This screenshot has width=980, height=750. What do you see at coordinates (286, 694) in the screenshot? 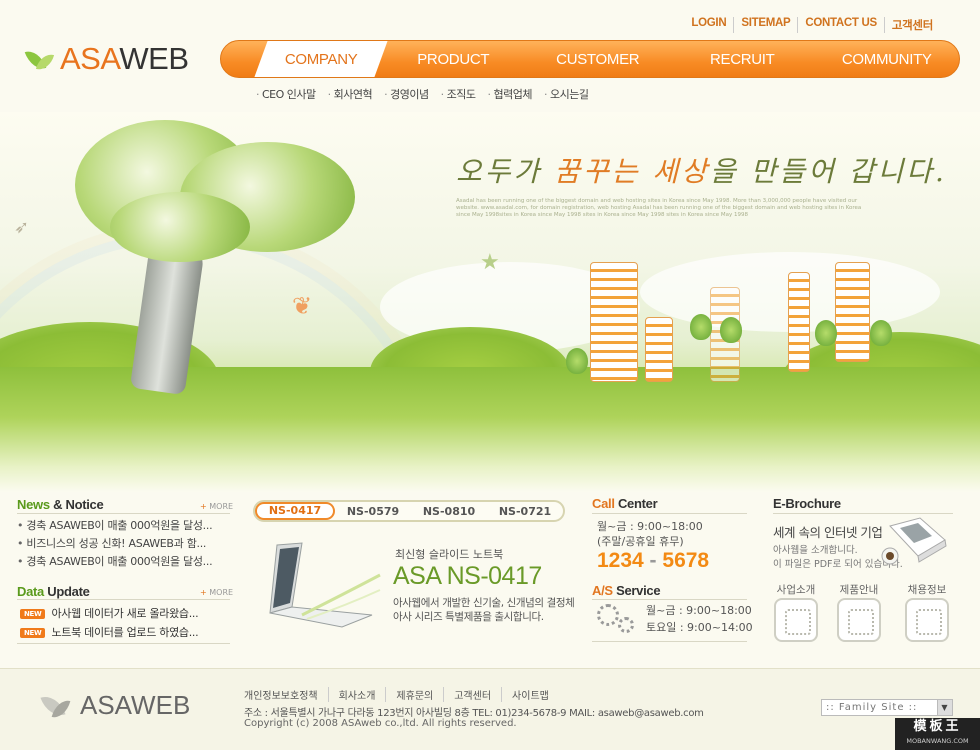
I see `privacy-policy-link: 개인정보보호정책` at bounding box center [286, 694].